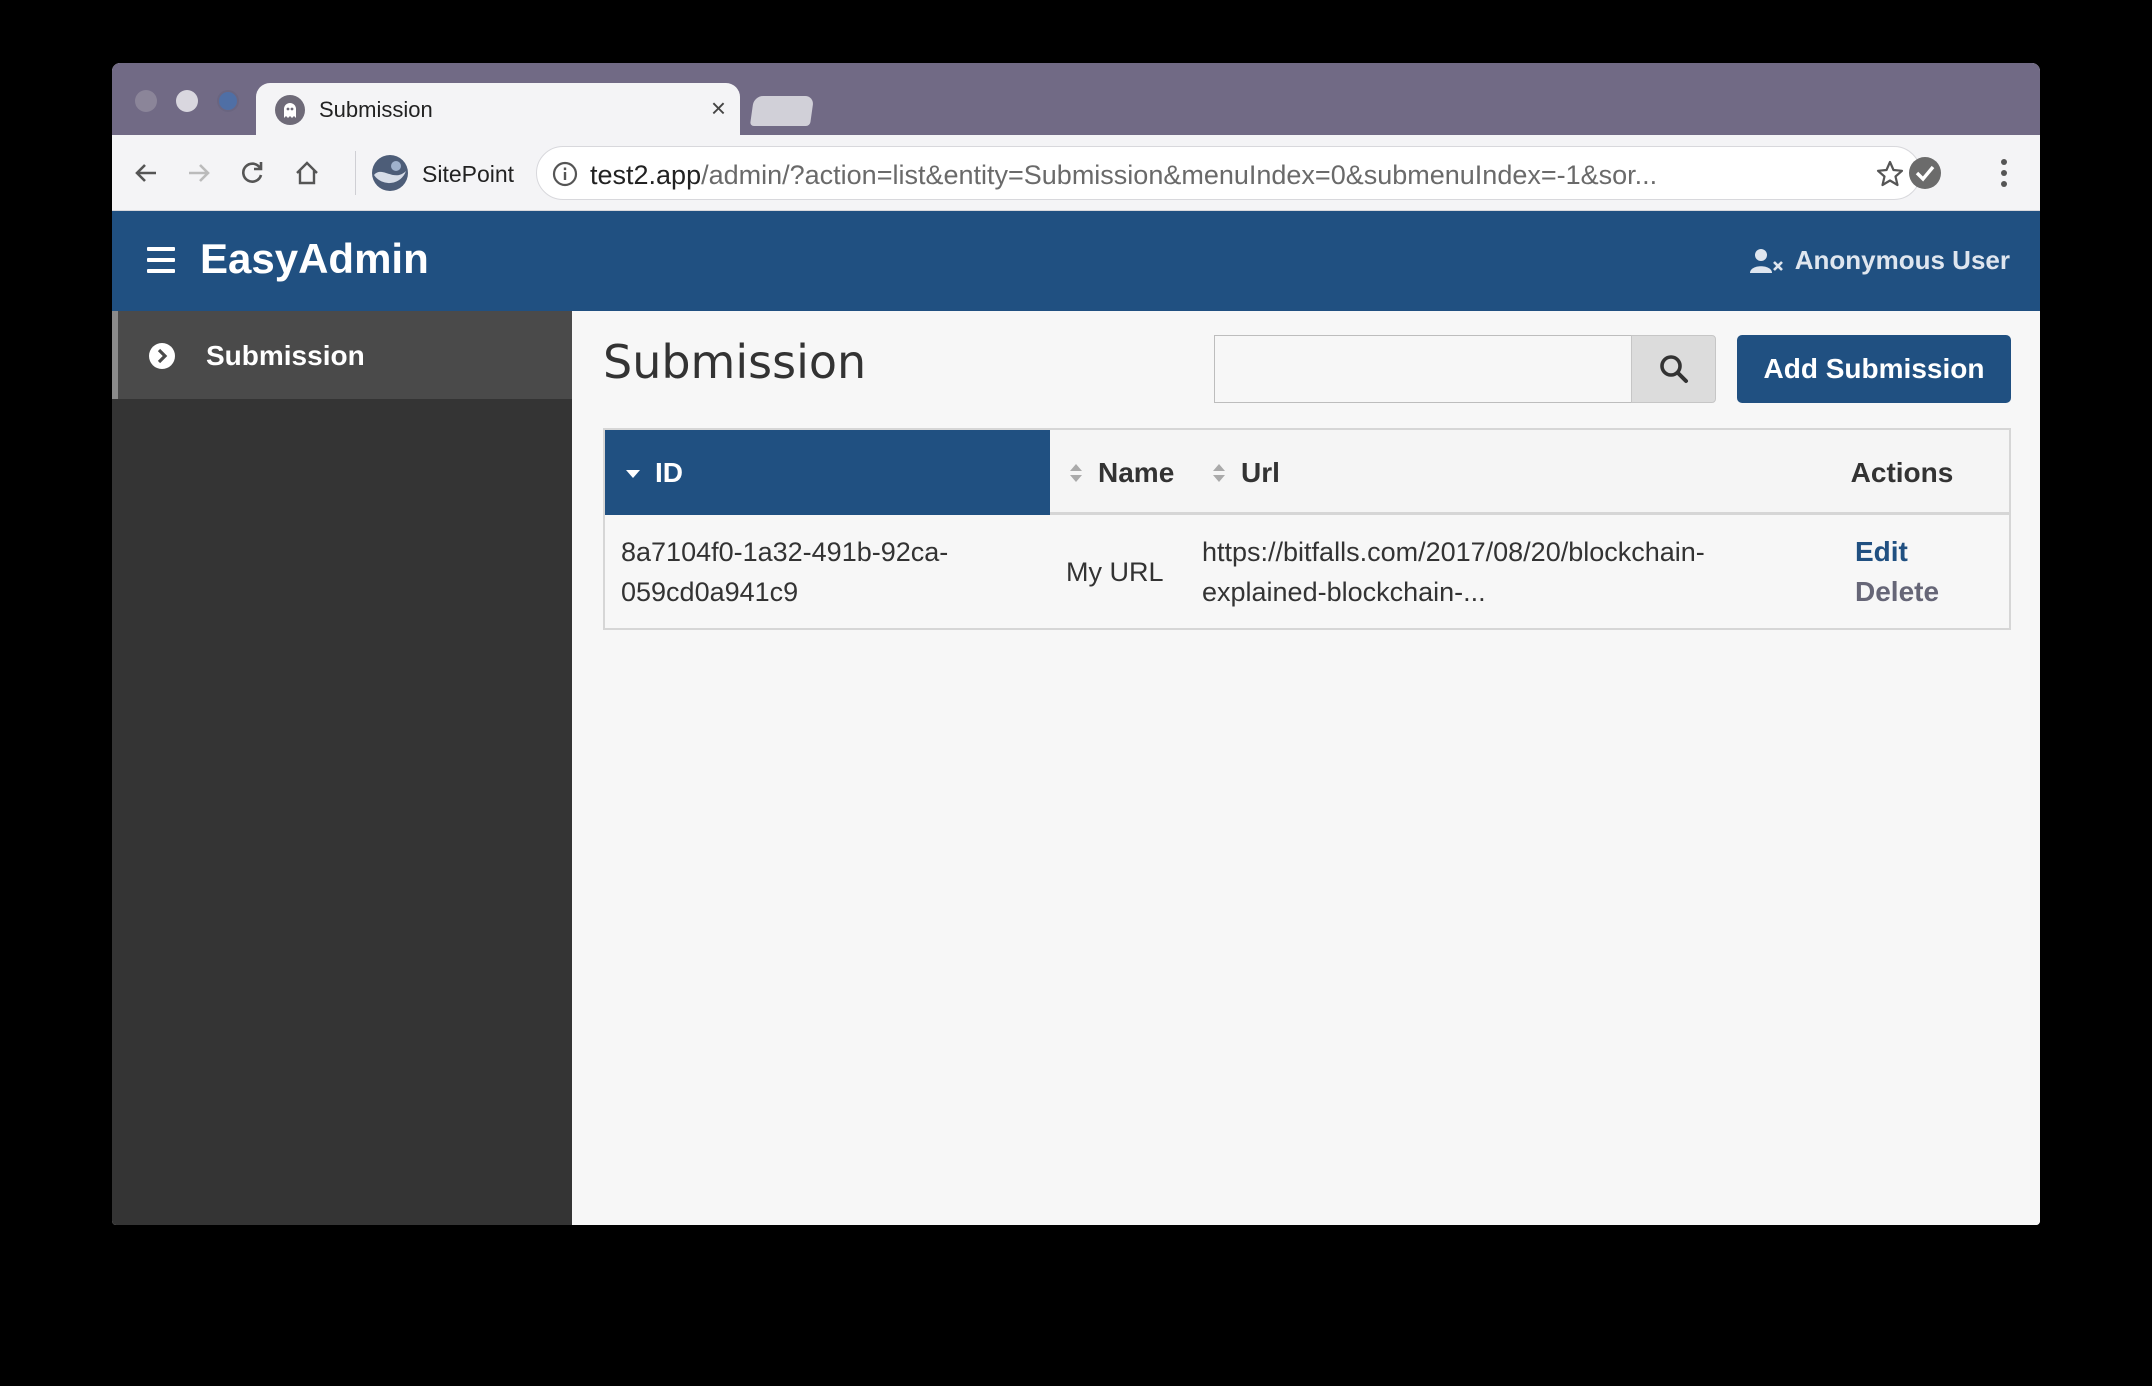 This screenshot has height=1386, width=2152. Describe the element at coordinates (646, 175) in the screenshot. I see `url-host: test2.app` at that location.